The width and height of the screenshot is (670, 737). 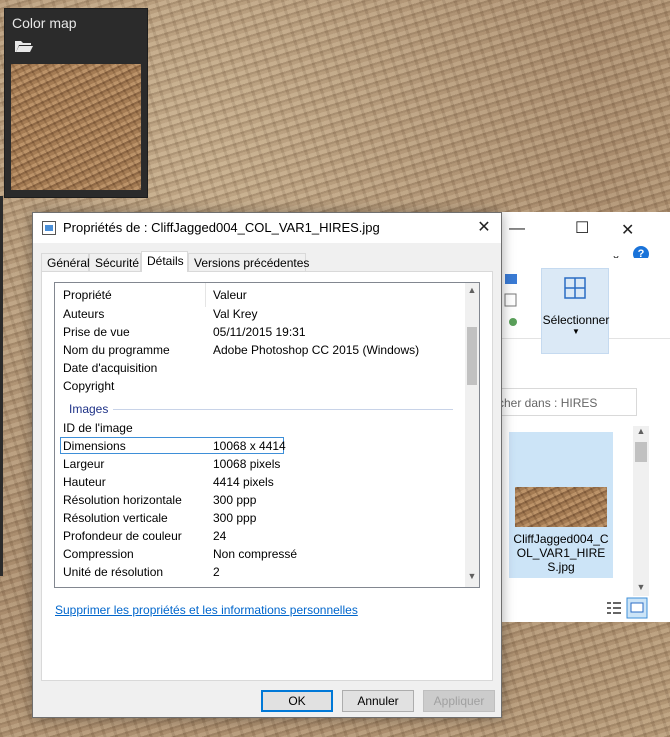 I want to click on select-grid-icon, so click(x=575, y=288).